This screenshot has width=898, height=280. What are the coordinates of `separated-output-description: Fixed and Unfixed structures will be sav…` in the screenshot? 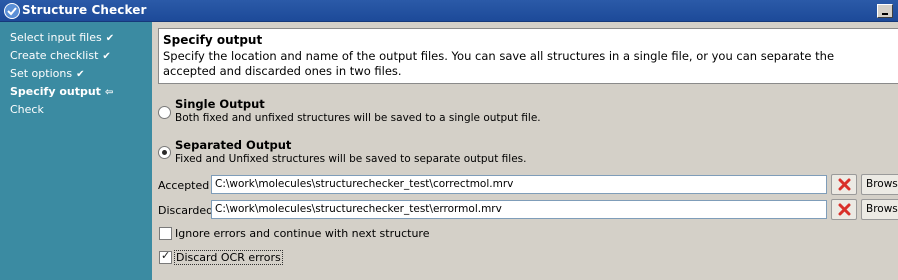 It's located at (351, 159).